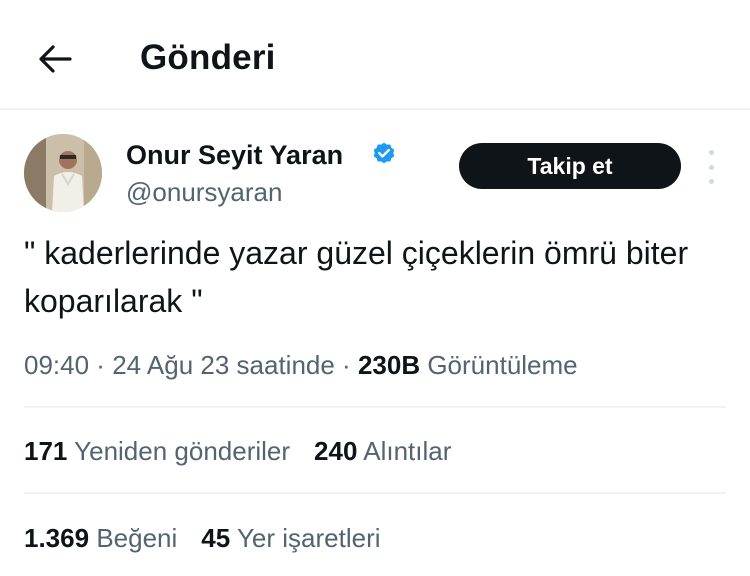  Describe the element at coordinates (46, 451) in the screenshot. I see `reposts-count: 171` at that location.